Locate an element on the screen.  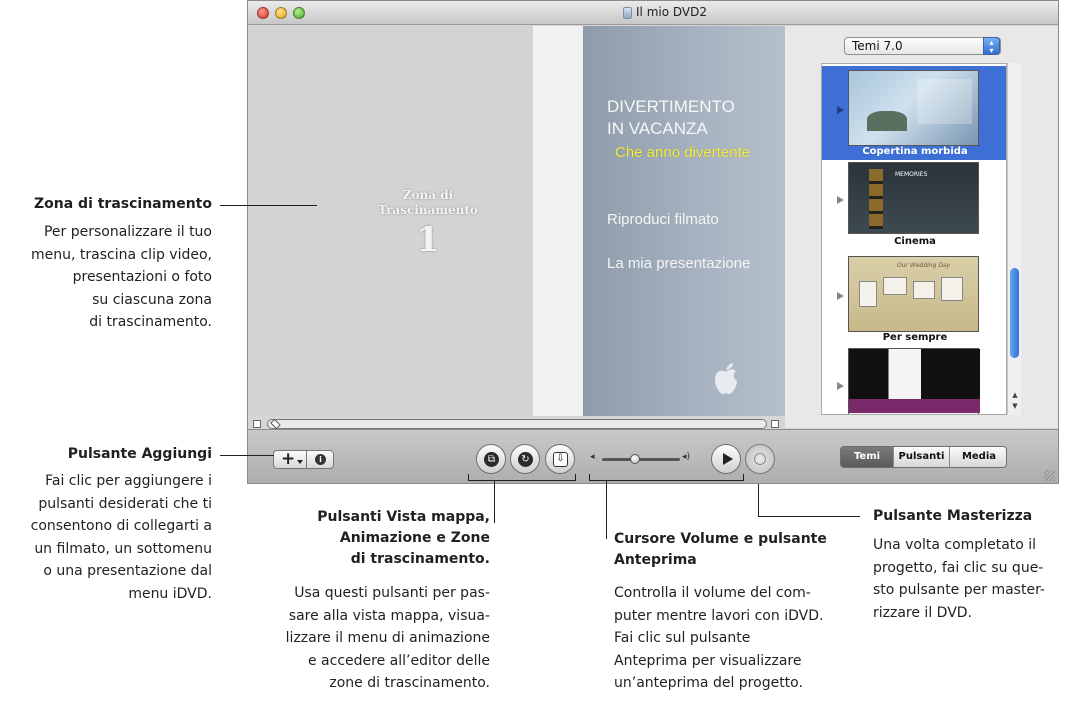
callout-line: sto pulsante per master- is located at coordinates (959, 590).